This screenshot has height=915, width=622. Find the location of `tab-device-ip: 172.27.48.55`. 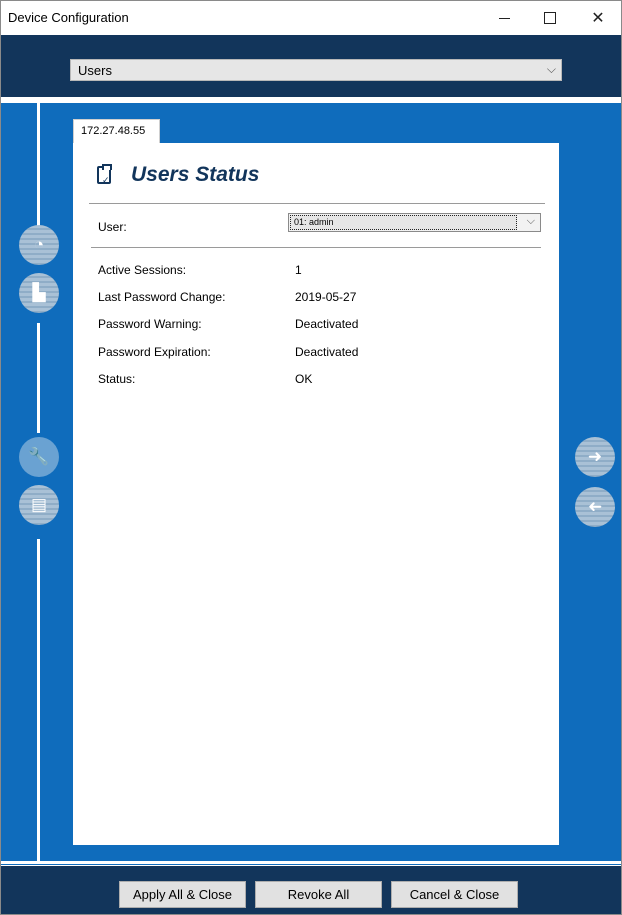

tab-device-ip: 172.27.48.55 is located at coordinates (116, 131).